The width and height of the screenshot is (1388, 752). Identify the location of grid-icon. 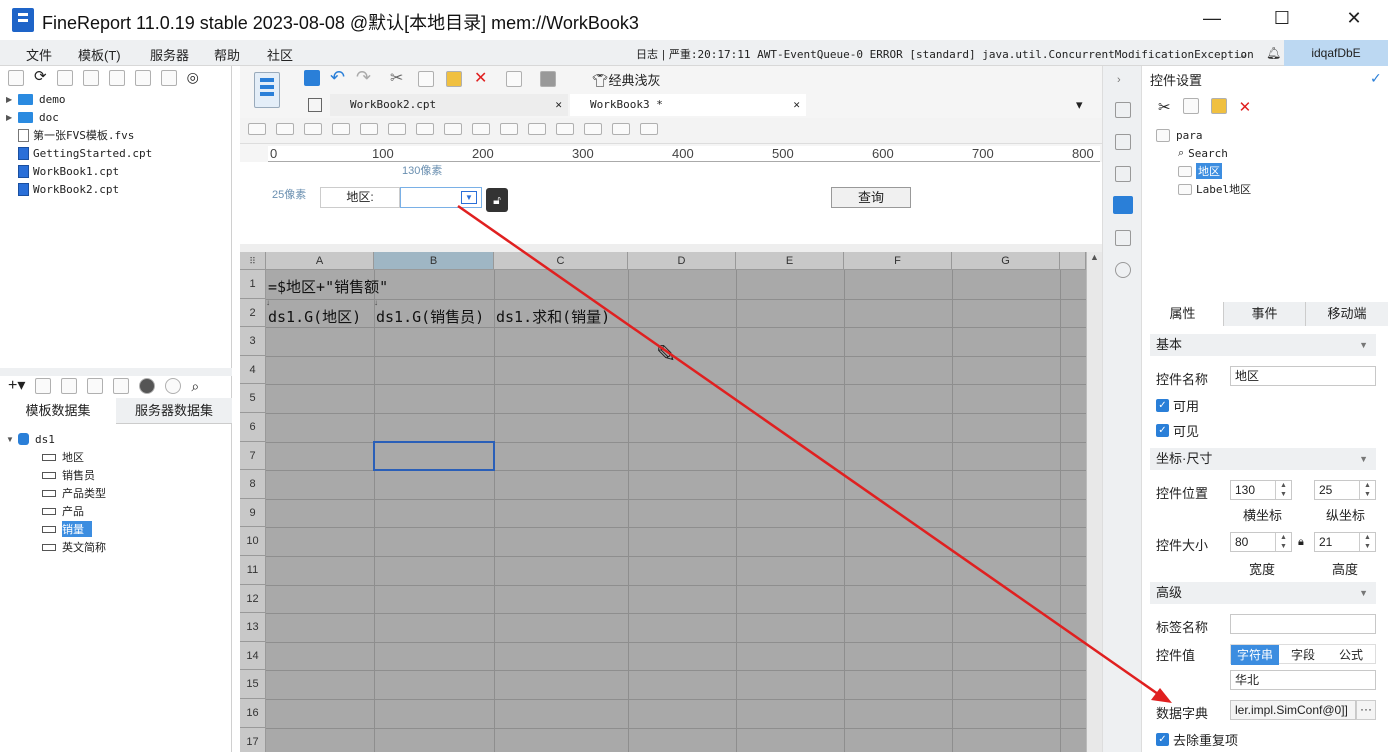
(315, 105).